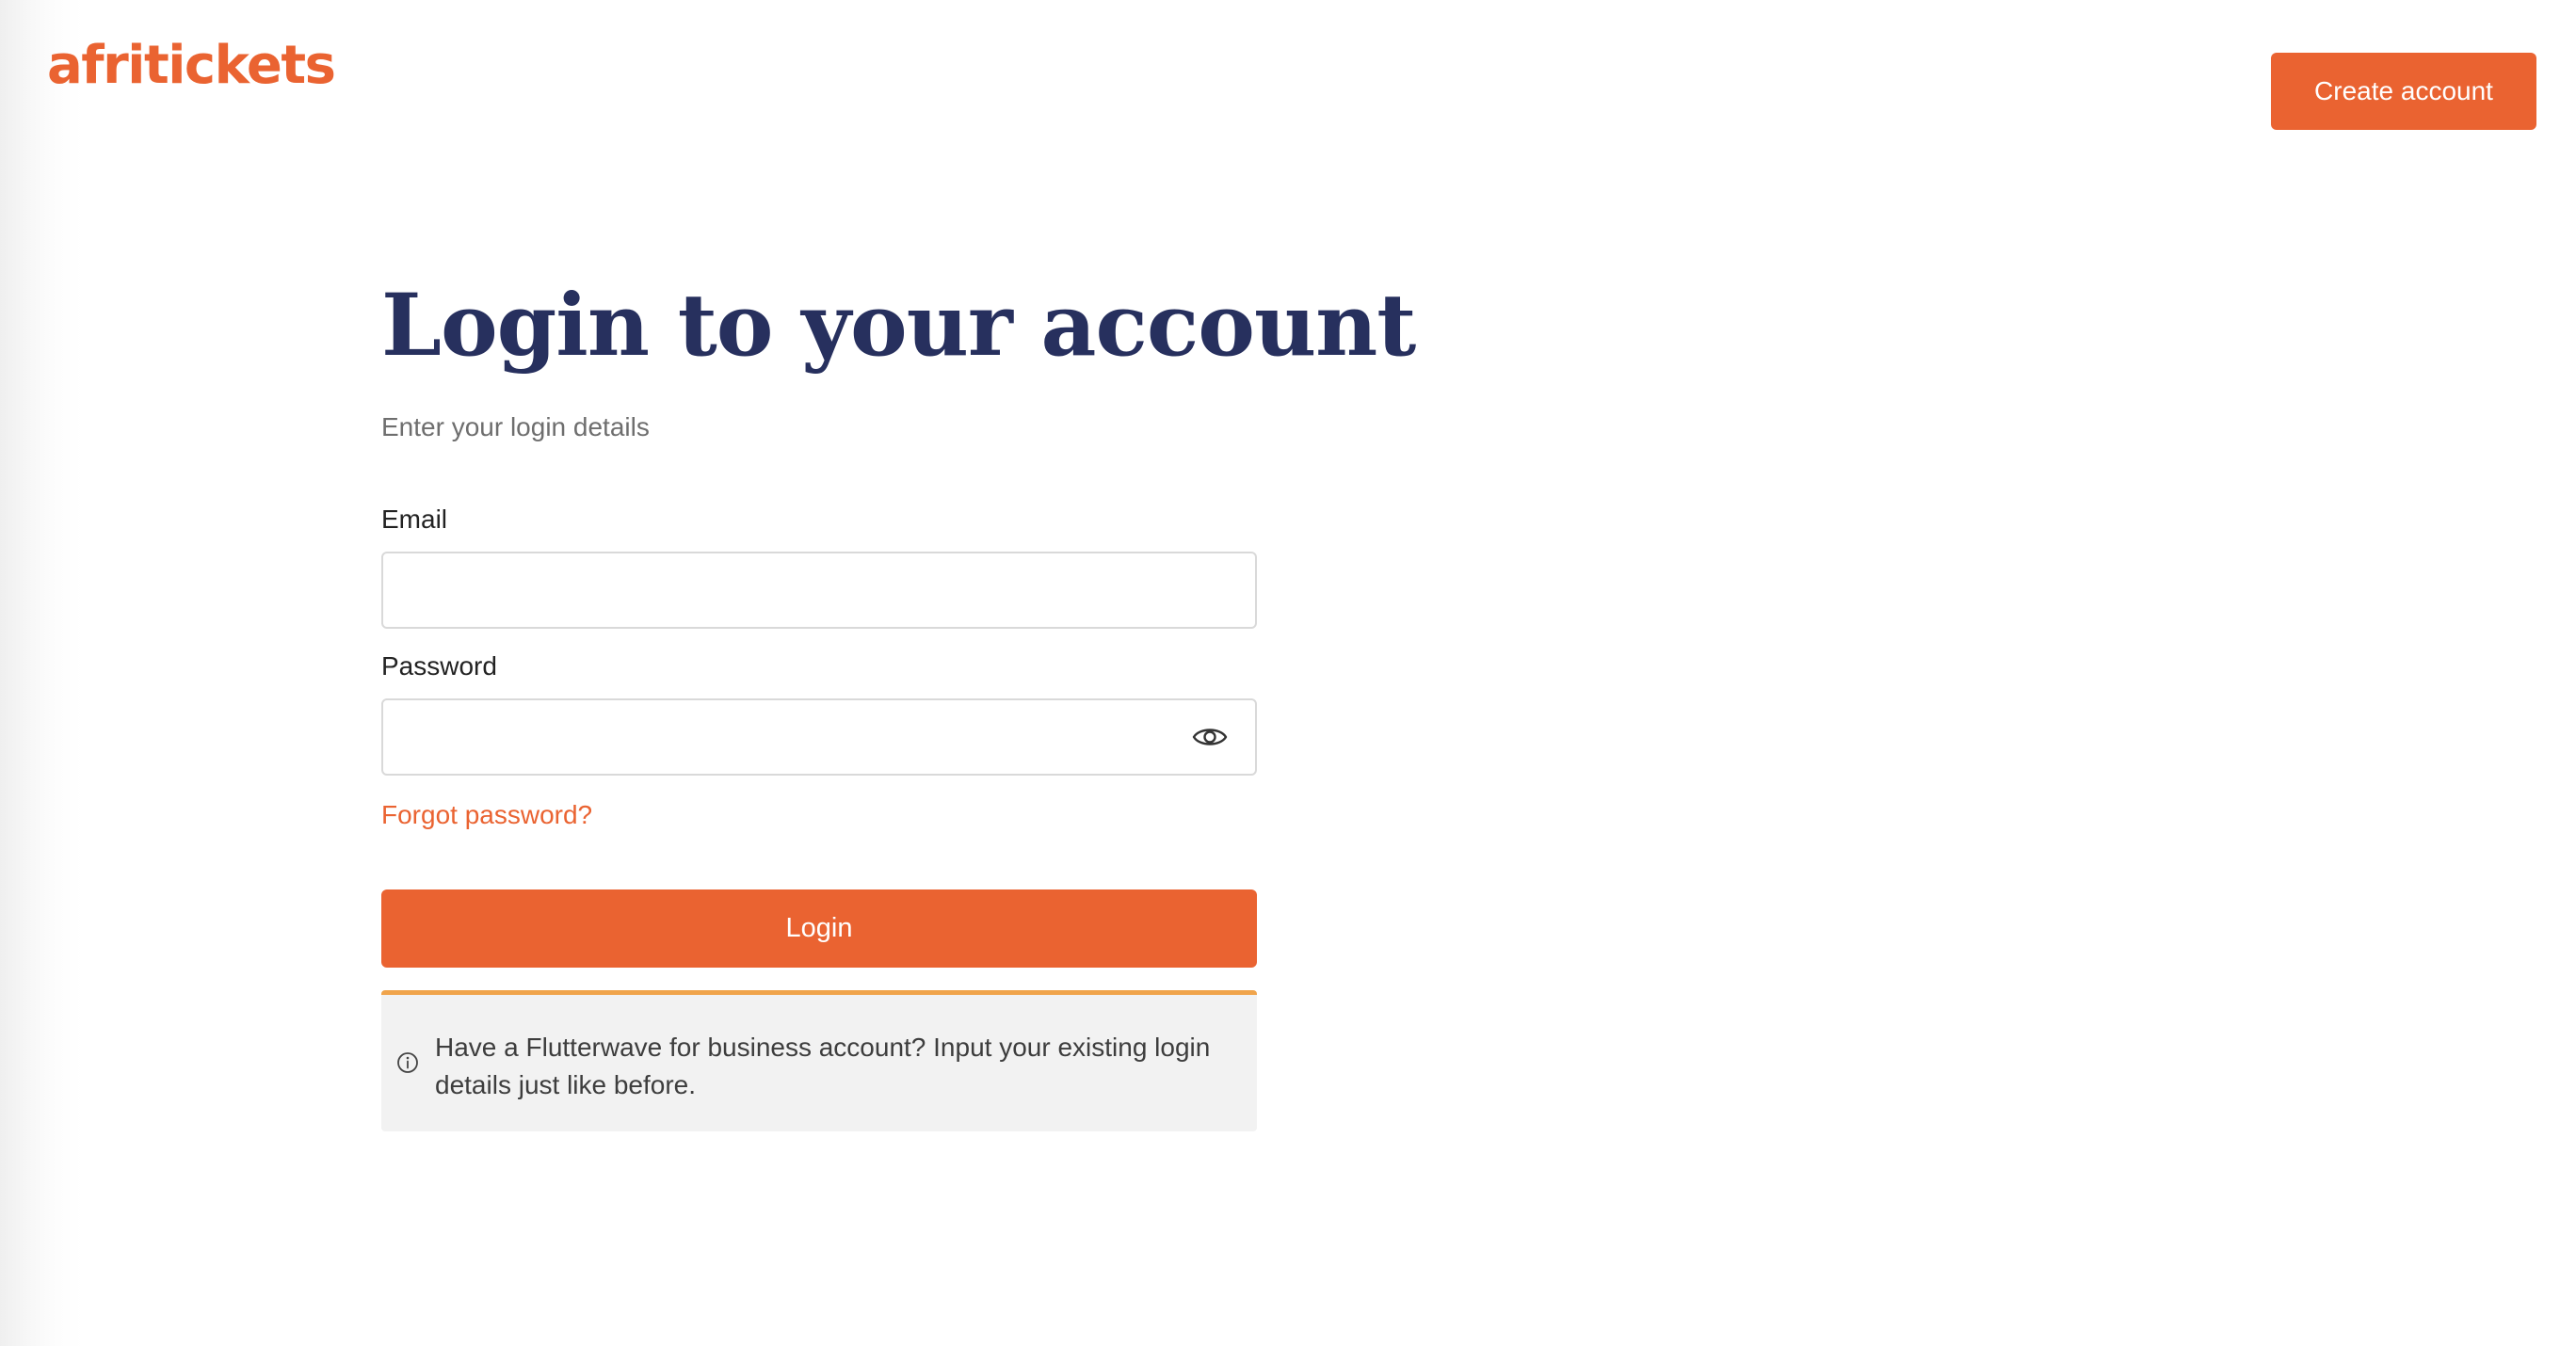  I want to click on afritickets-logo: afritickets, so click(191, 66).